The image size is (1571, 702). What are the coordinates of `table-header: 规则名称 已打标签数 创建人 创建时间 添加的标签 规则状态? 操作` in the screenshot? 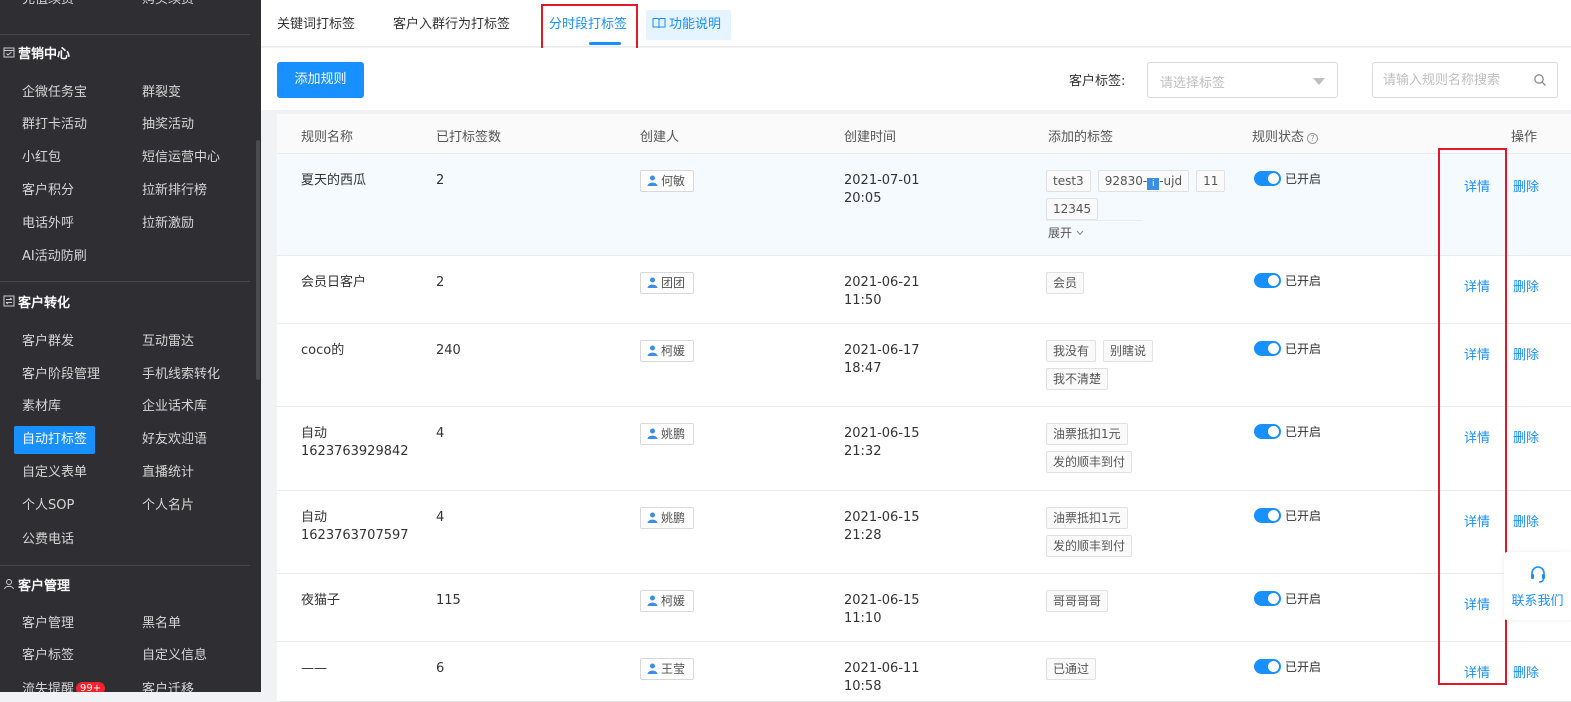 It's located at (924, 134).